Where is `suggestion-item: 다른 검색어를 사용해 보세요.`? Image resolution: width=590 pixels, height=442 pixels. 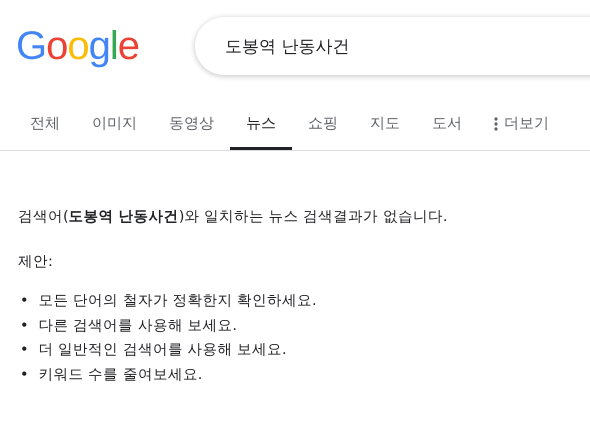 suggestion-item: 다른 검색어를 사용해 보세요. is located at coordinates (137, 326).